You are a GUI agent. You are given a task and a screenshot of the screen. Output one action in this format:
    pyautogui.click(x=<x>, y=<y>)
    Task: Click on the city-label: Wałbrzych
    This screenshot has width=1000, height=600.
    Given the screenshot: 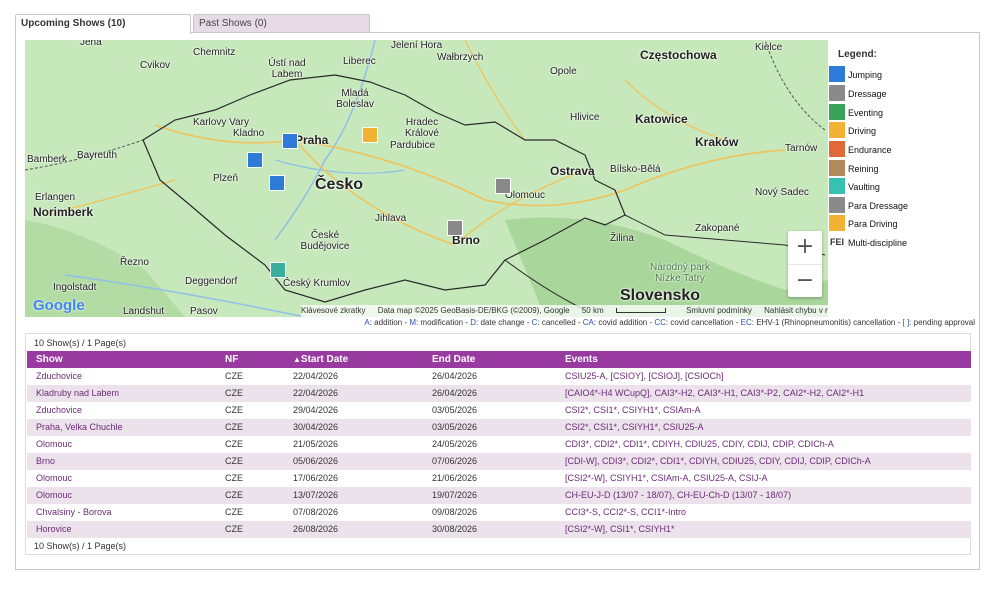 What is the action you would take?
    pyautogui.click(x=460, y=57)
    